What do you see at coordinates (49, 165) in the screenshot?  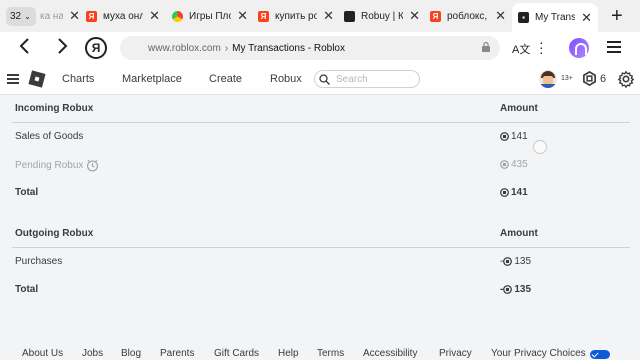 I see `row-label-text: Pending Robux` at bounding box center [49, 165].